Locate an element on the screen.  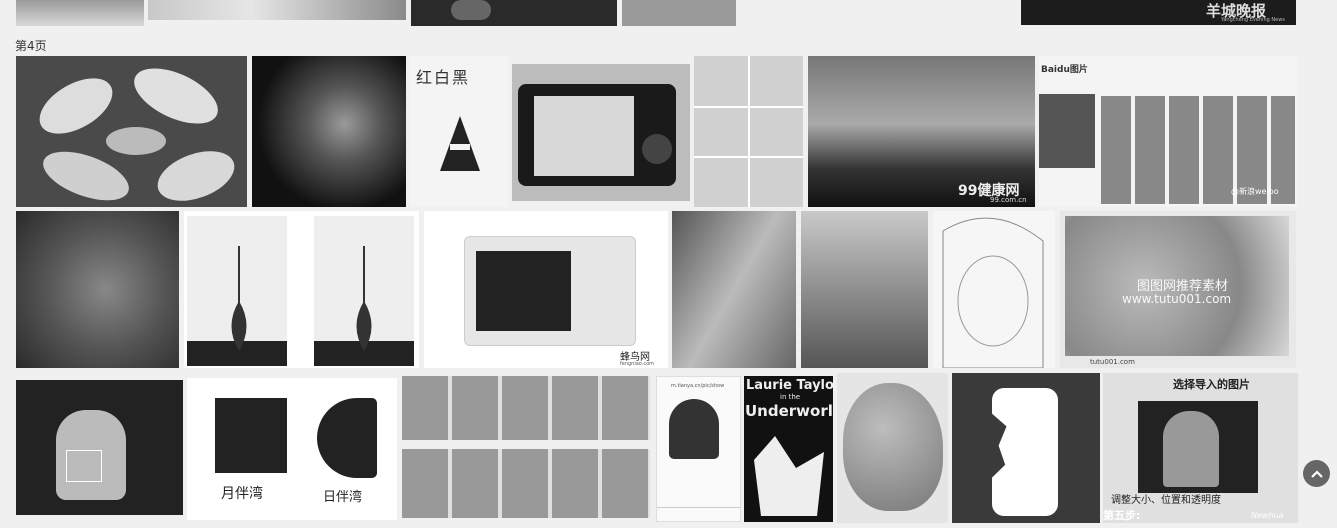
image-tile-phone-case-faces is located at coordinates (1026, 448).